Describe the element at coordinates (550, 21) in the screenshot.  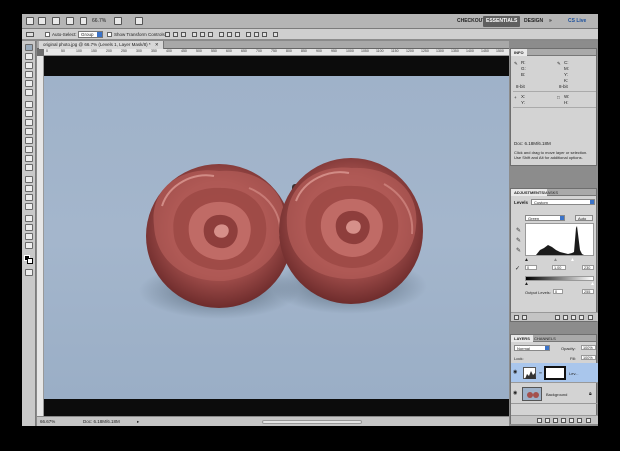
I see `more-workspaces-button: »` at that location.